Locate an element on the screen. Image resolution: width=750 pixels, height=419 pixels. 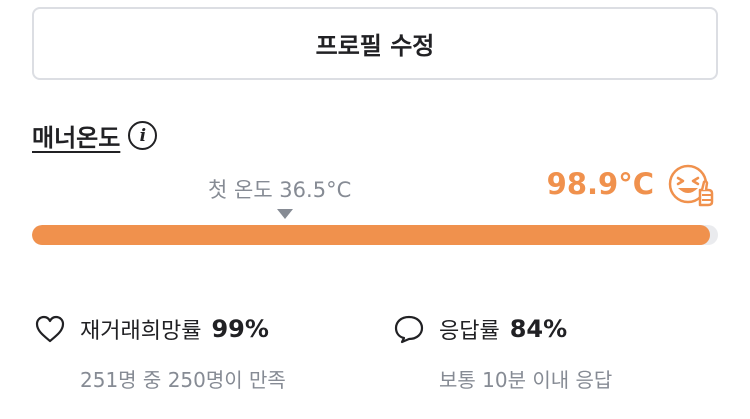
manner-temperature-header: 매너온도 i is located at coordinates (95, 135).